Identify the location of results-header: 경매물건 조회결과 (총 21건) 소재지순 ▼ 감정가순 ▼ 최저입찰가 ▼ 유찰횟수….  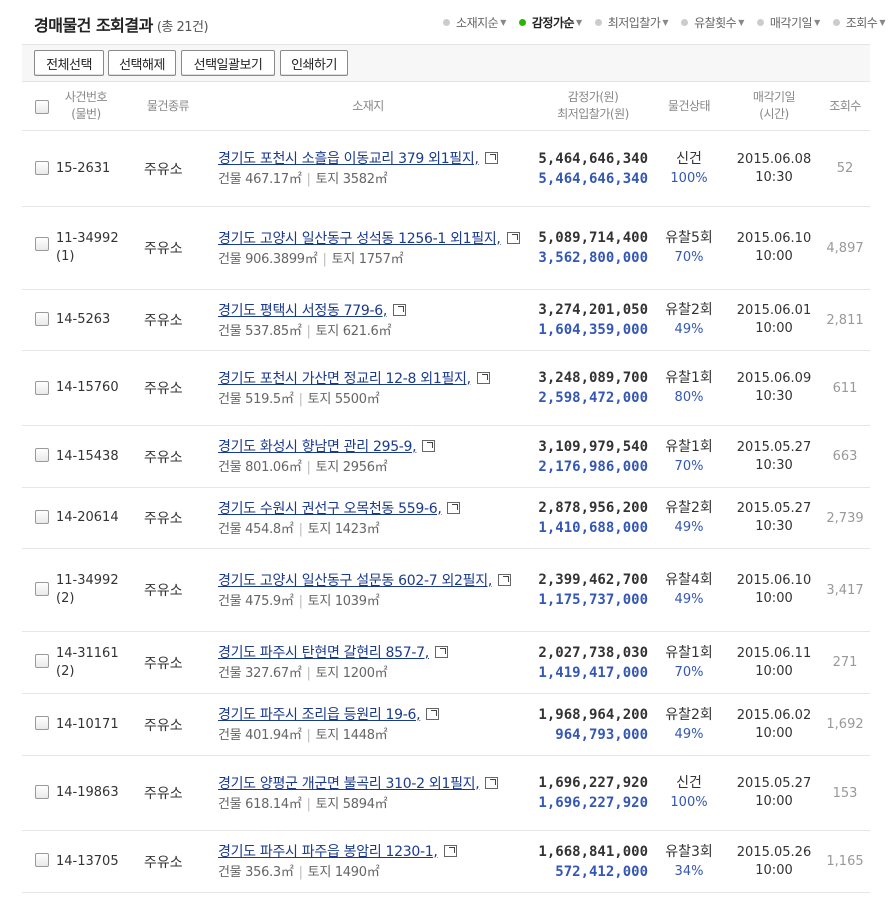
(444, 22).